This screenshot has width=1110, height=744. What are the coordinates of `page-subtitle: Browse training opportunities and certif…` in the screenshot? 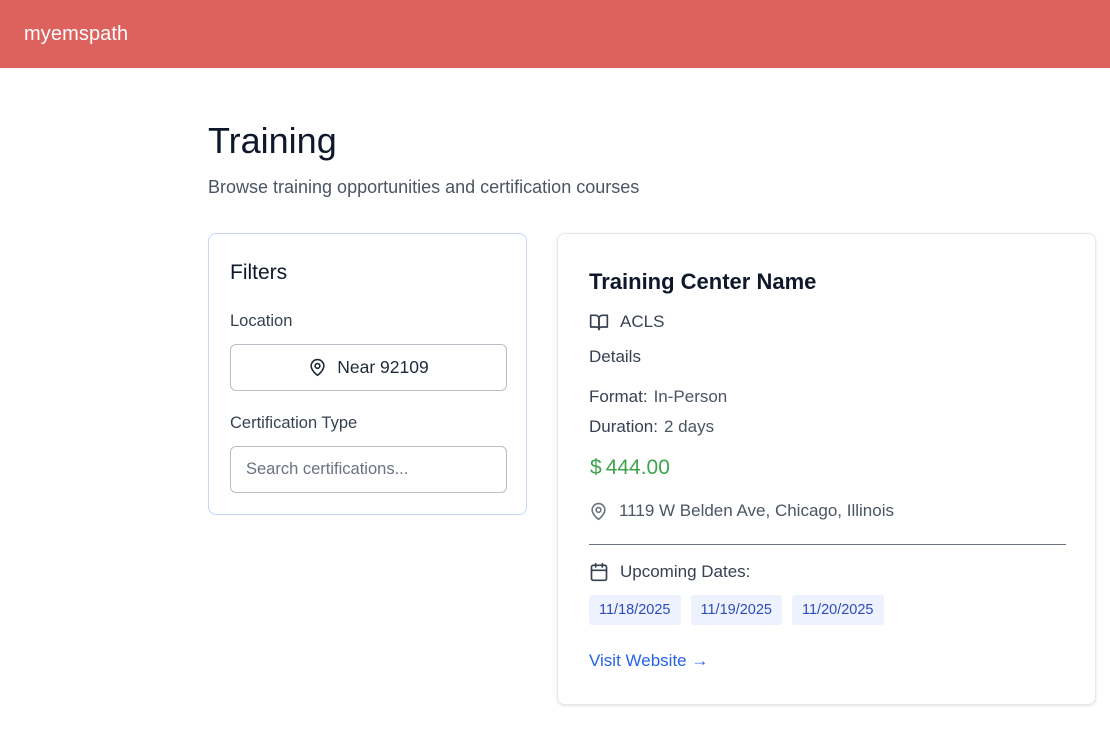 It's located at (424, 187).